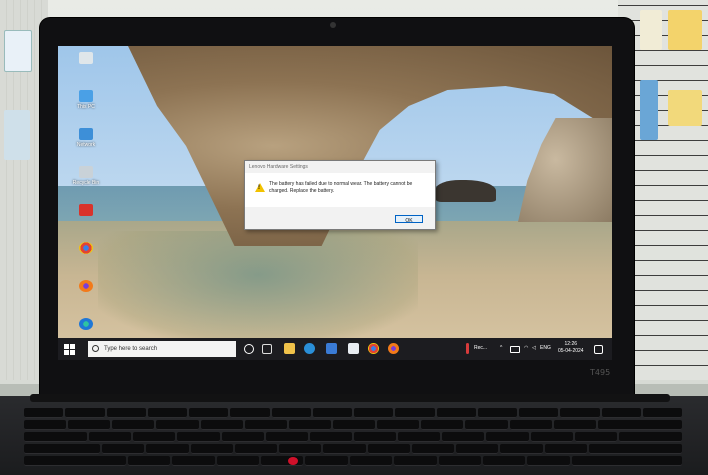 This screenshot has width=708, height=475. I want to click on clock: 12:26 05-04-2024, so click(571, 348).